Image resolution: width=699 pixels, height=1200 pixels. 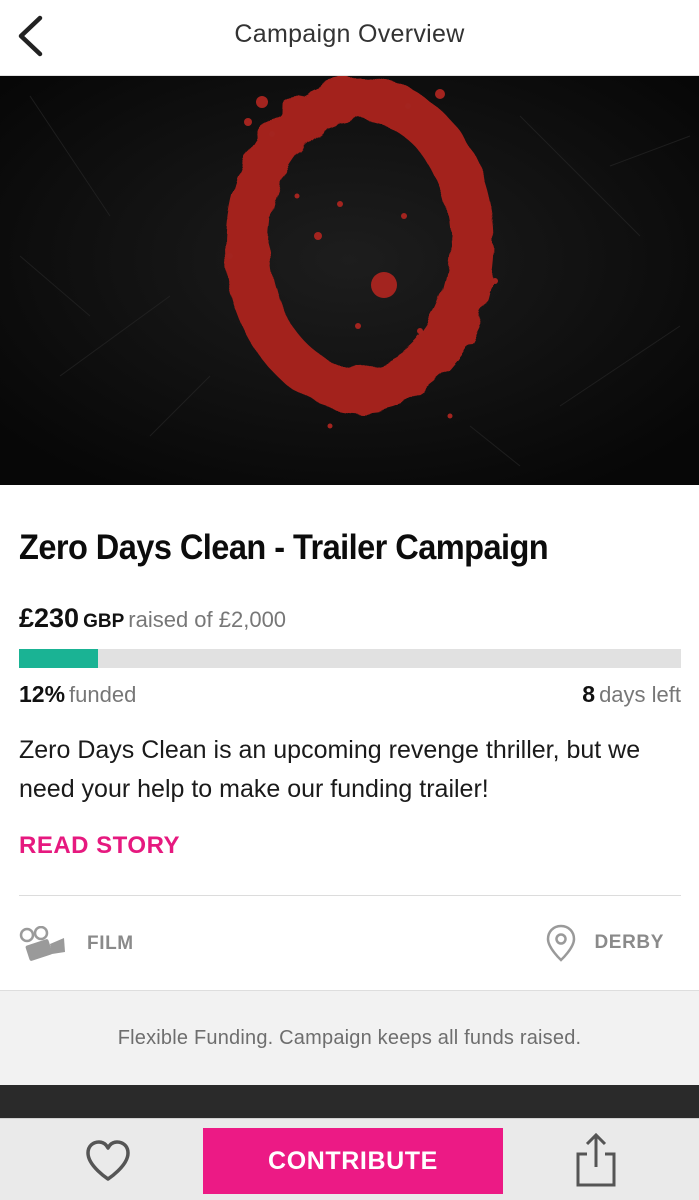 What do you see at coordinates (640, 694) in the screenshot?
I see `days-left-label: days left` at bounding box center [640, 694].